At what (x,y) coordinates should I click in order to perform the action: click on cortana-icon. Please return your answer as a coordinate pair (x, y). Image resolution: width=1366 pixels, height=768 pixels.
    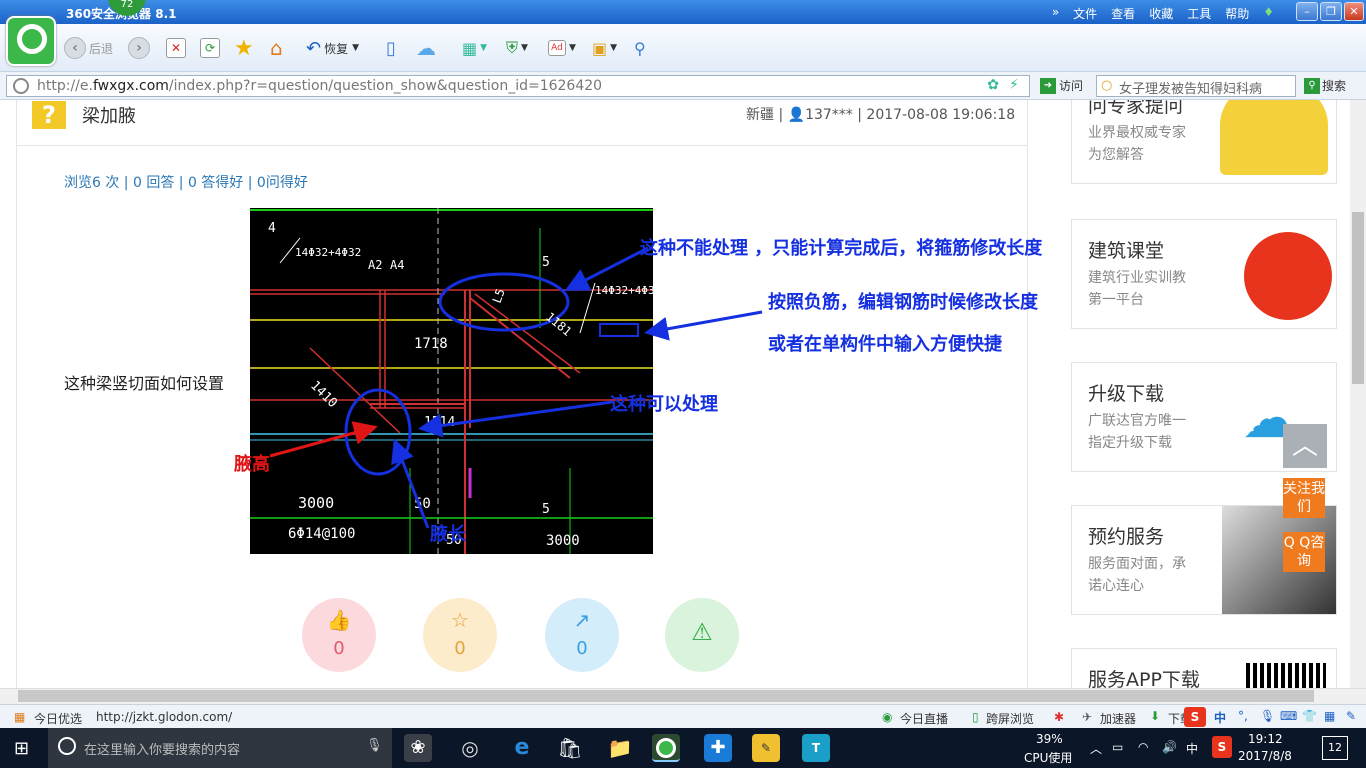
    Looking at the image, I should click on (67, 746).